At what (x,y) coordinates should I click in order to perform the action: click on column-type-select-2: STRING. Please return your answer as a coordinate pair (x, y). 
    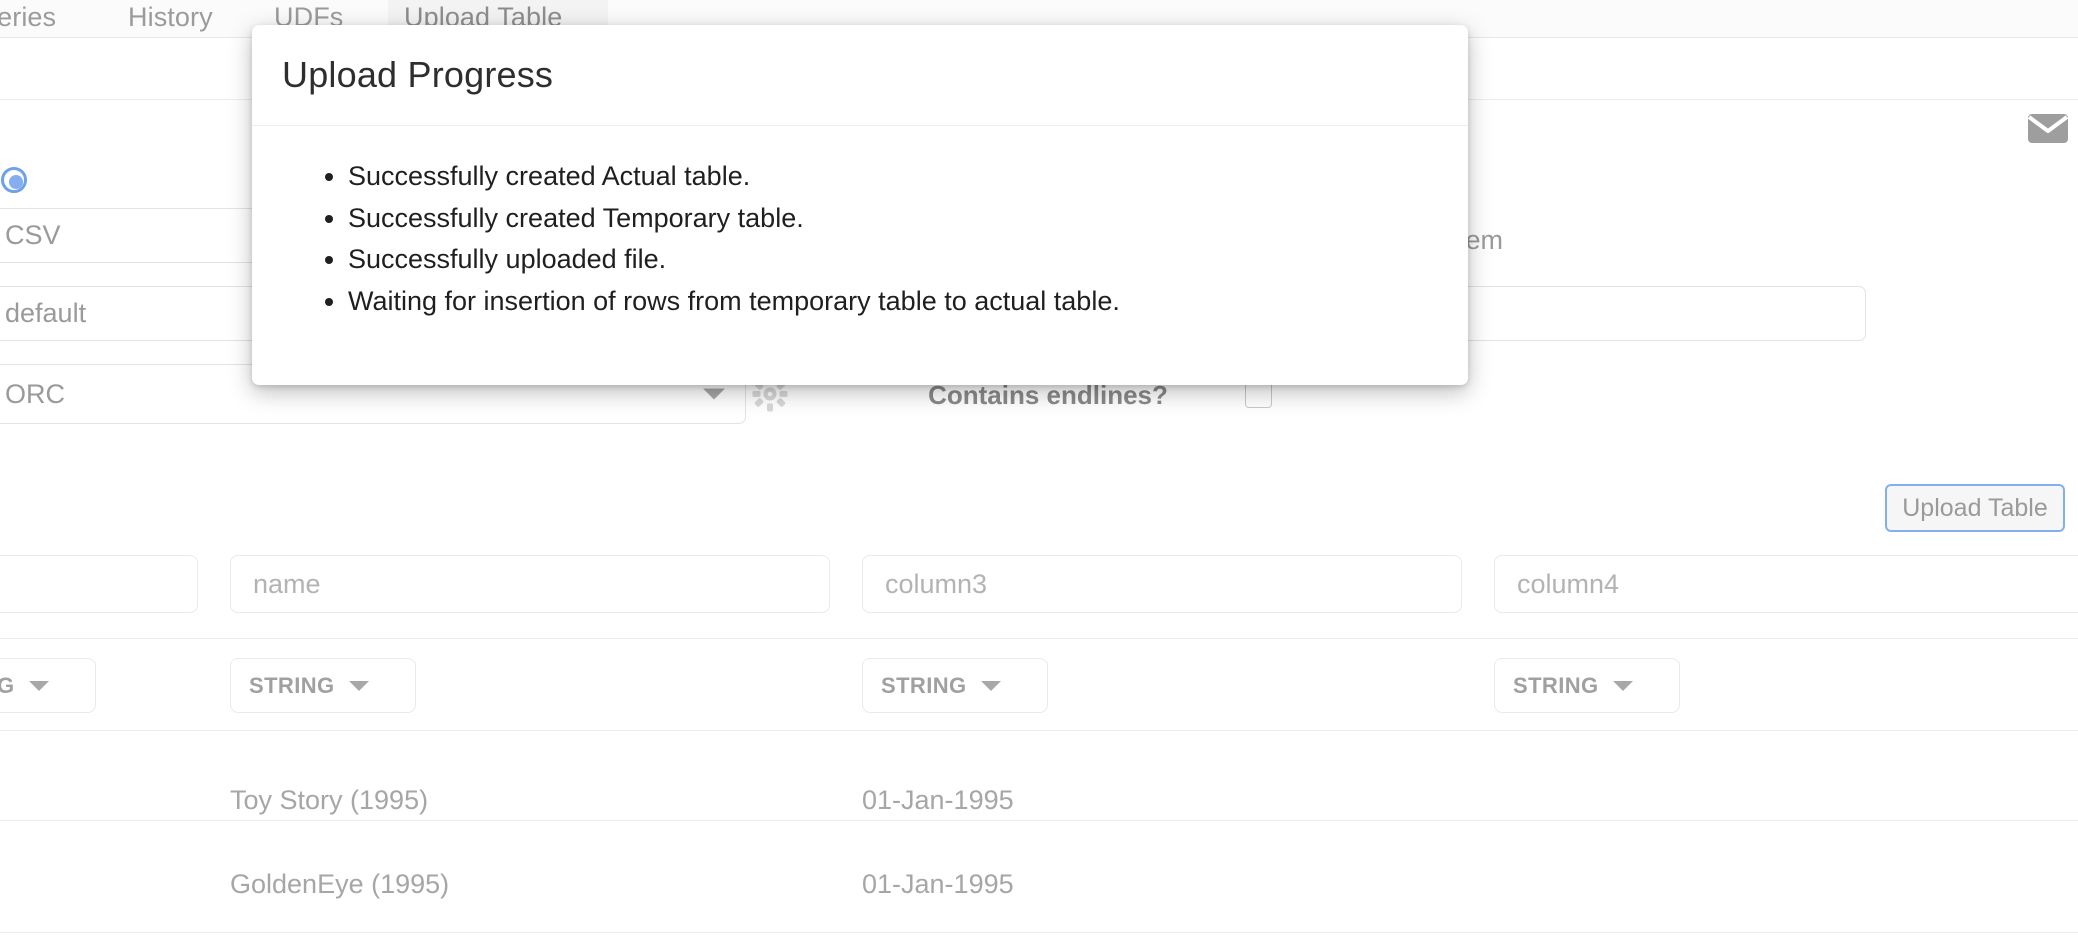
    Looking at the image, I should click on (955, 685).